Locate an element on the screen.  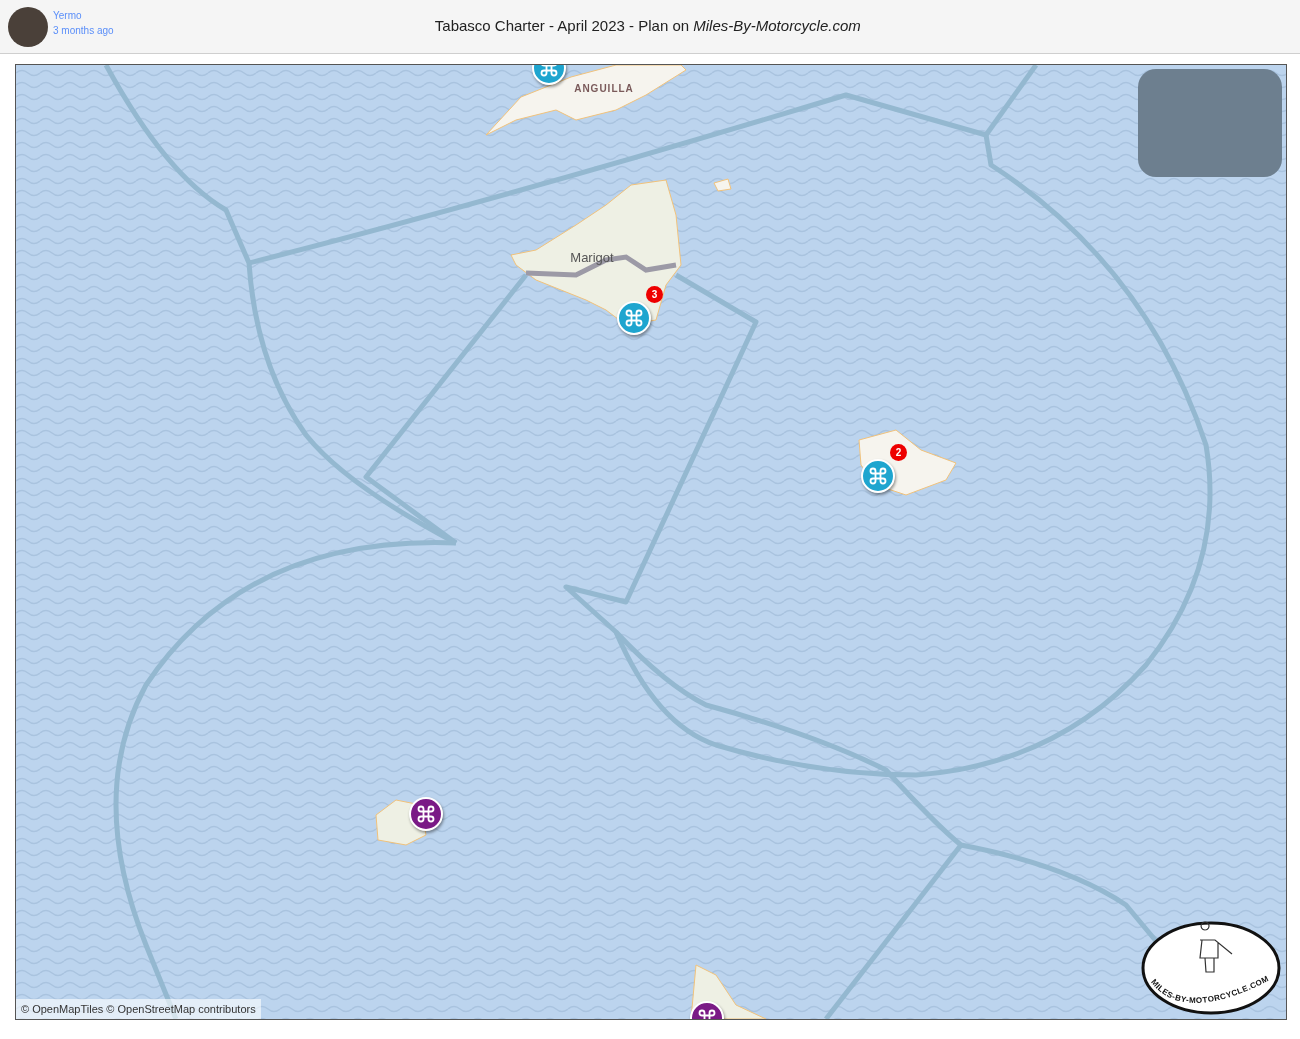
post-time: 3 months ago is located at coordinates (83, 31).